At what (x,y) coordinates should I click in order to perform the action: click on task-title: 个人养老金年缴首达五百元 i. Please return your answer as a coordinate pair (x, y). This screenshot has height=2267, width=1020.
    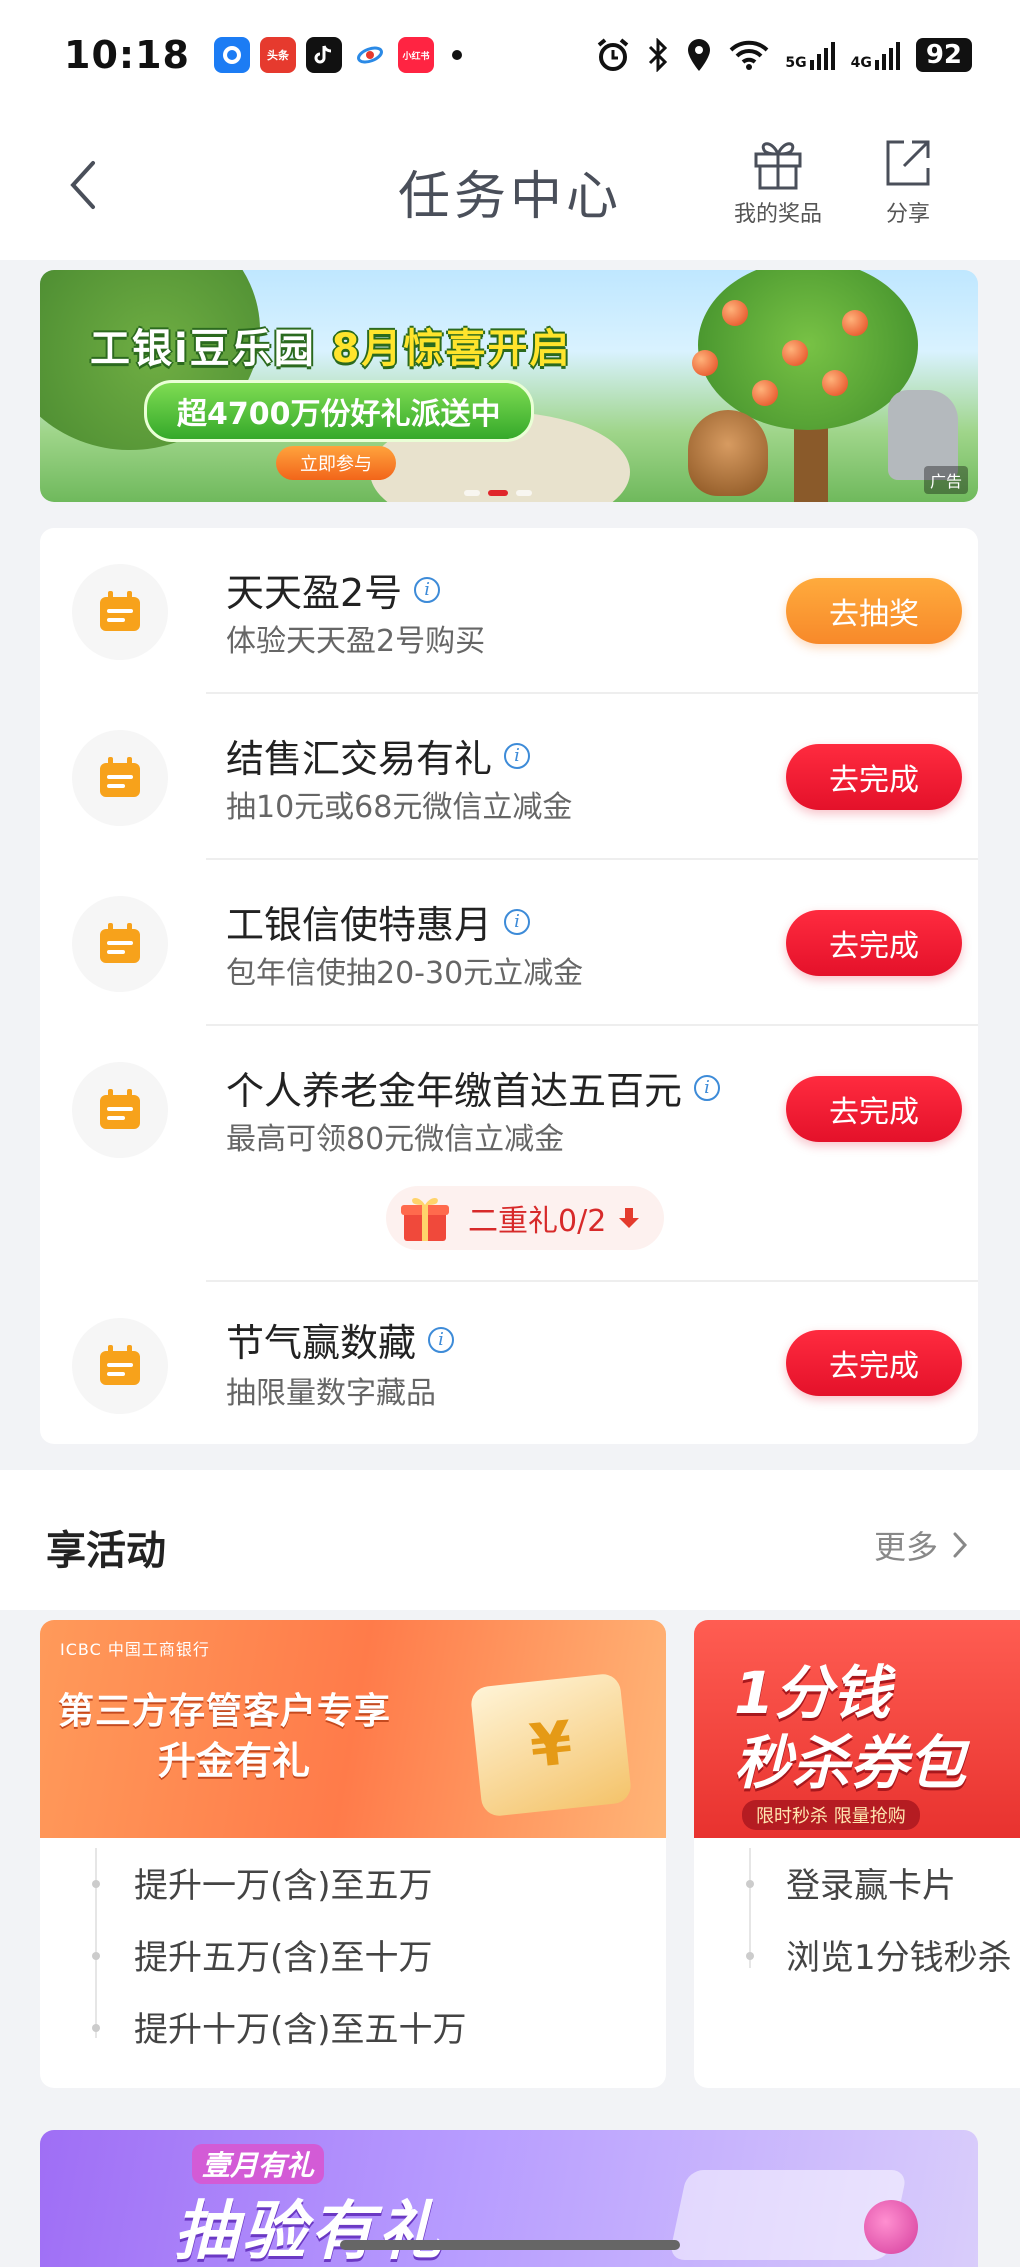
    Looking at the image, I should click on (473, 1087).